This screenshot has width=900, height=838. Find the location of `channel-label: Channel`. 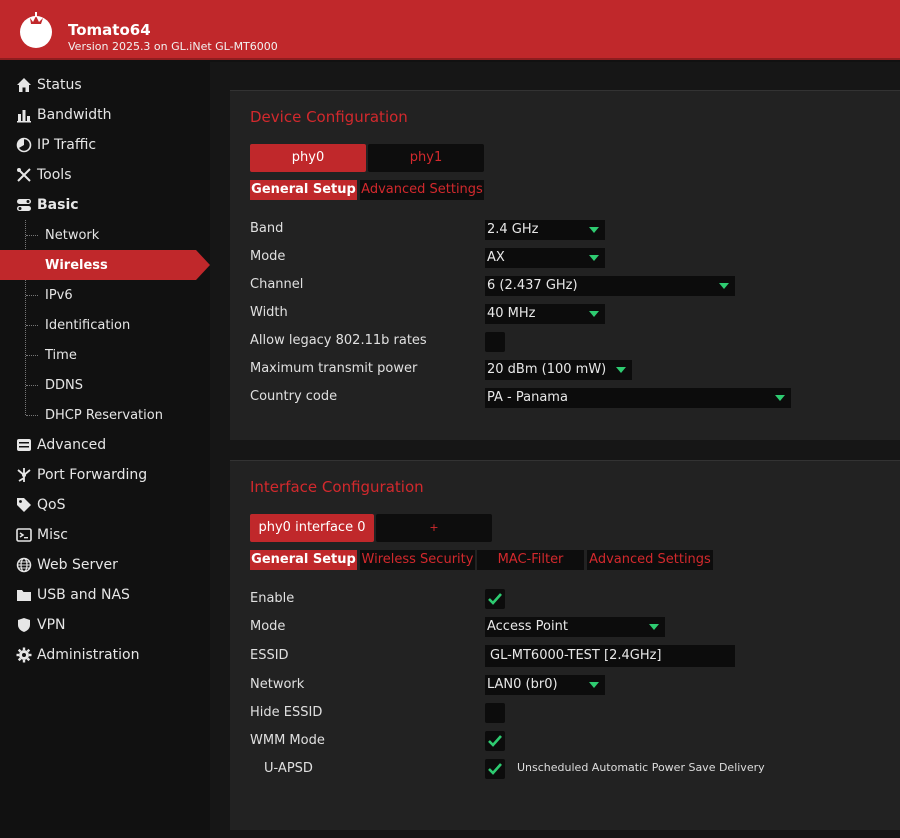

channel-label: Channel is located at coordinates (277, 284).